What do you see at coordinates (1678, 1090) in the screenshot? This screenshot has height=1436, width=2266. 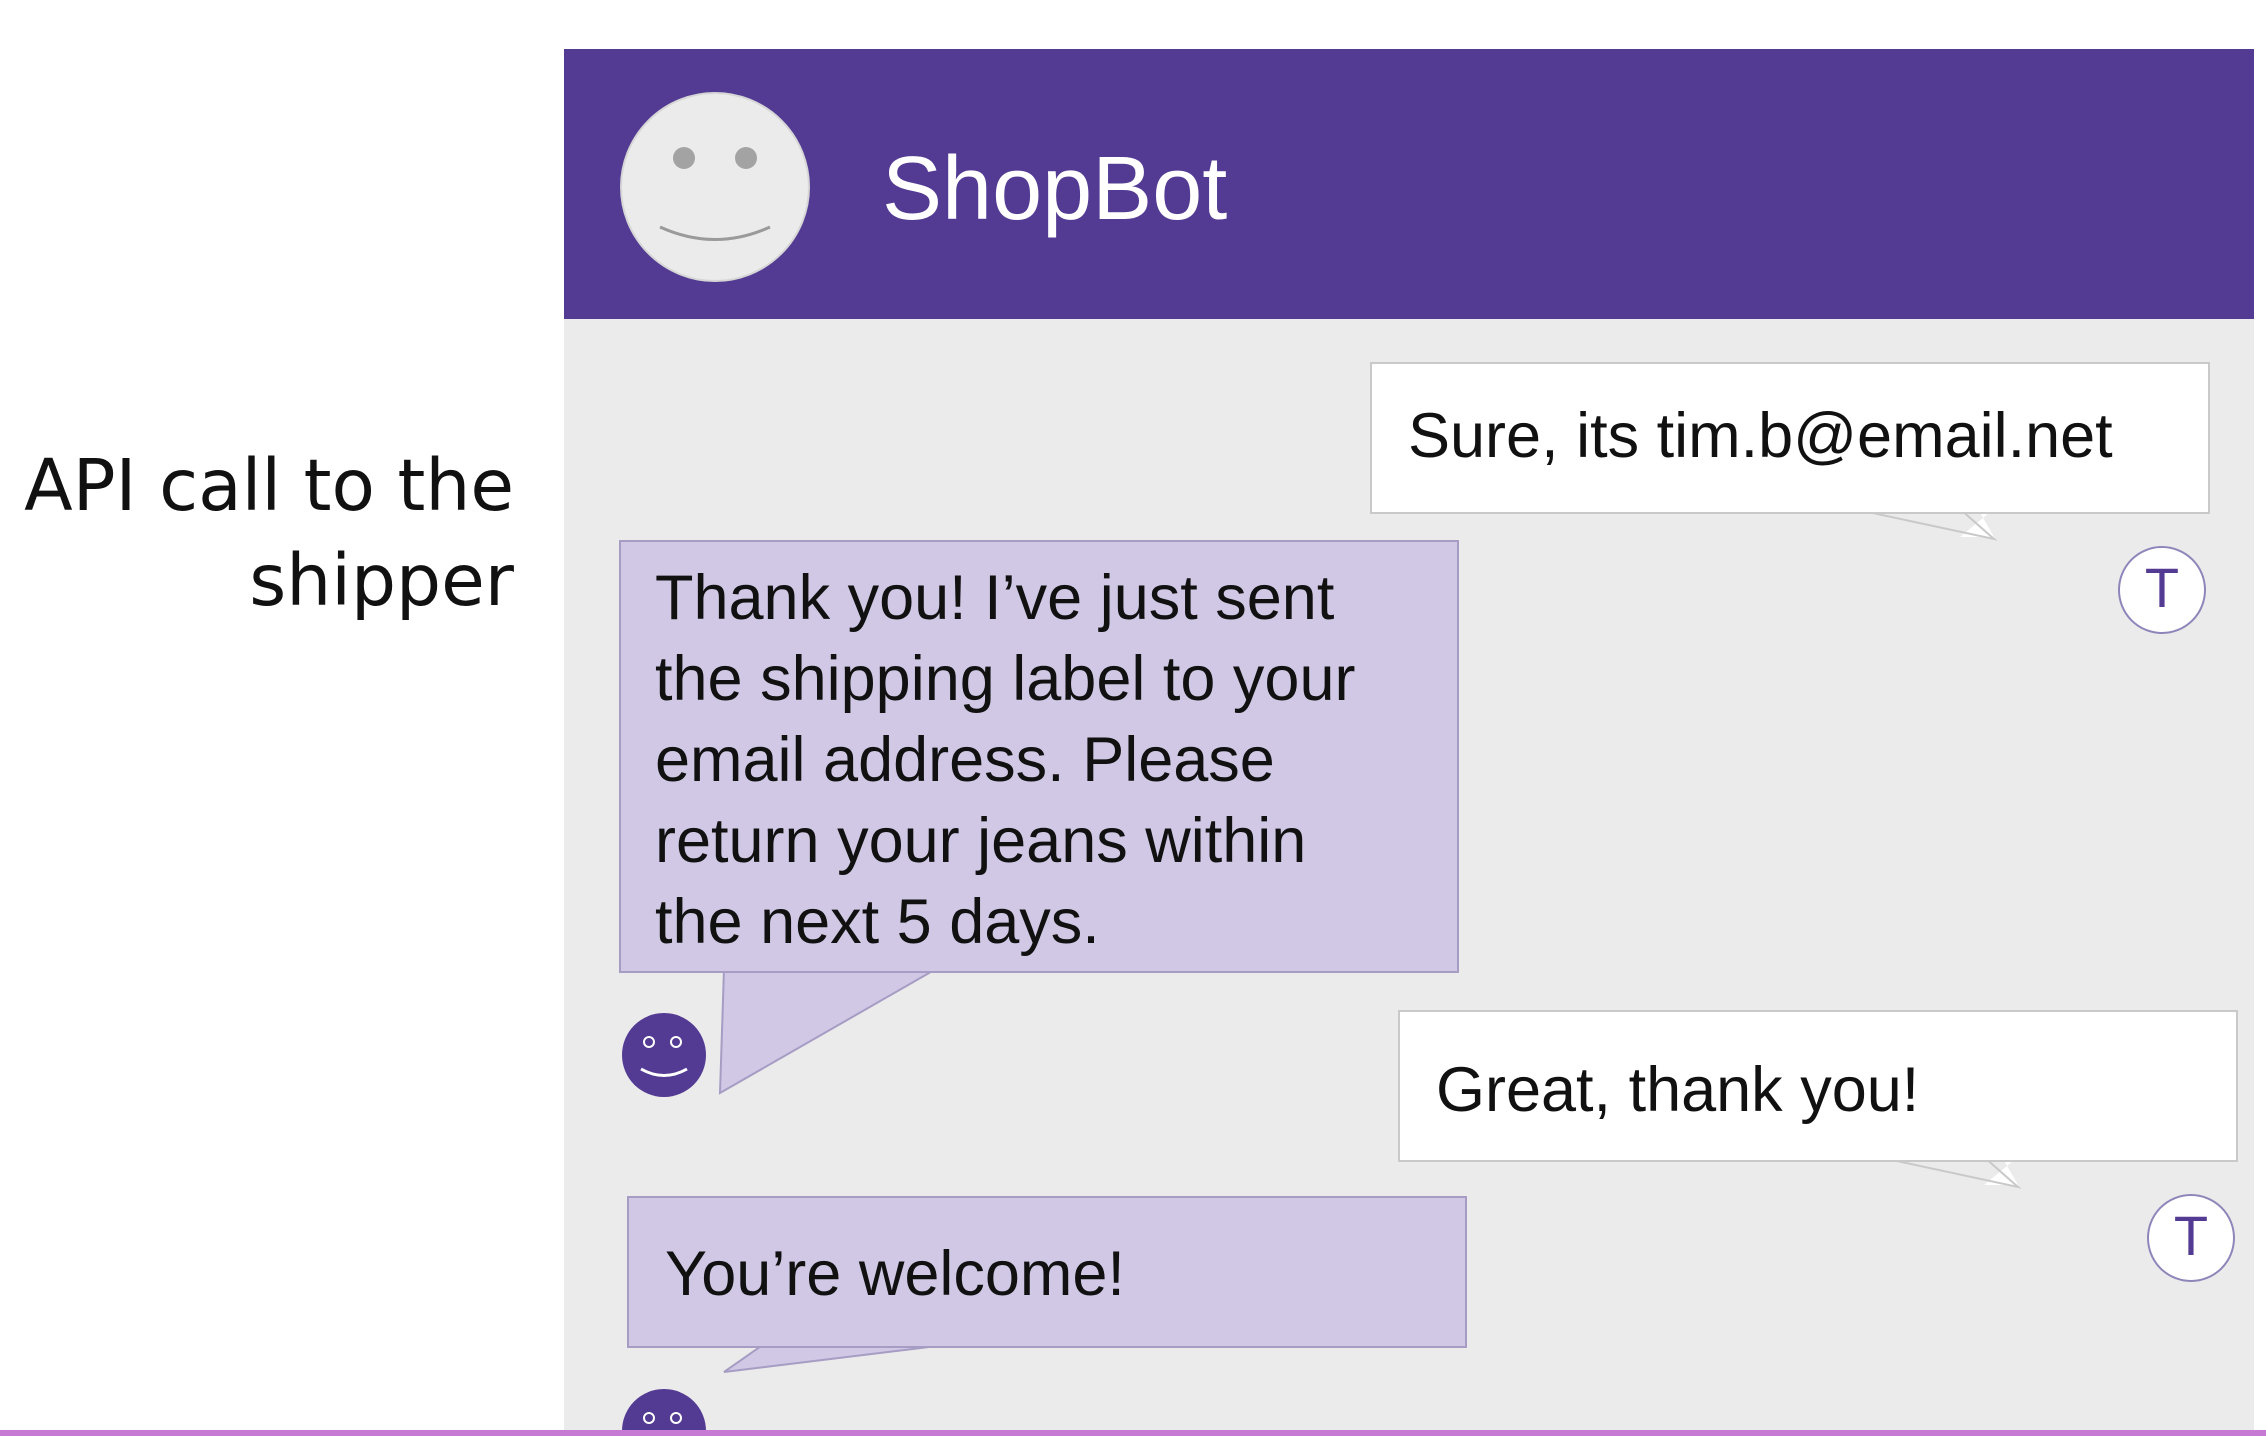 I see `message-text: Great, thank you!` at bounding box center [1678, 1090].